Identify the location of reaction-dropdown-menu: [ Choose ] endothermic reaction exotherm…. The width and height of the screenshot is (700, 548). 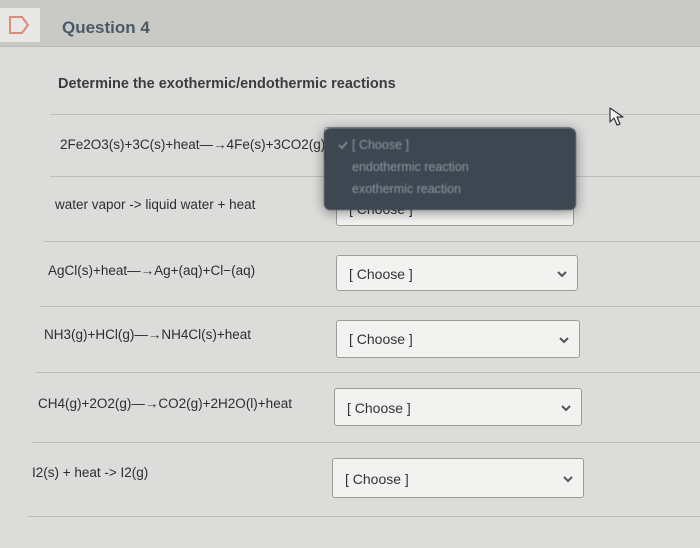
(450, 169).